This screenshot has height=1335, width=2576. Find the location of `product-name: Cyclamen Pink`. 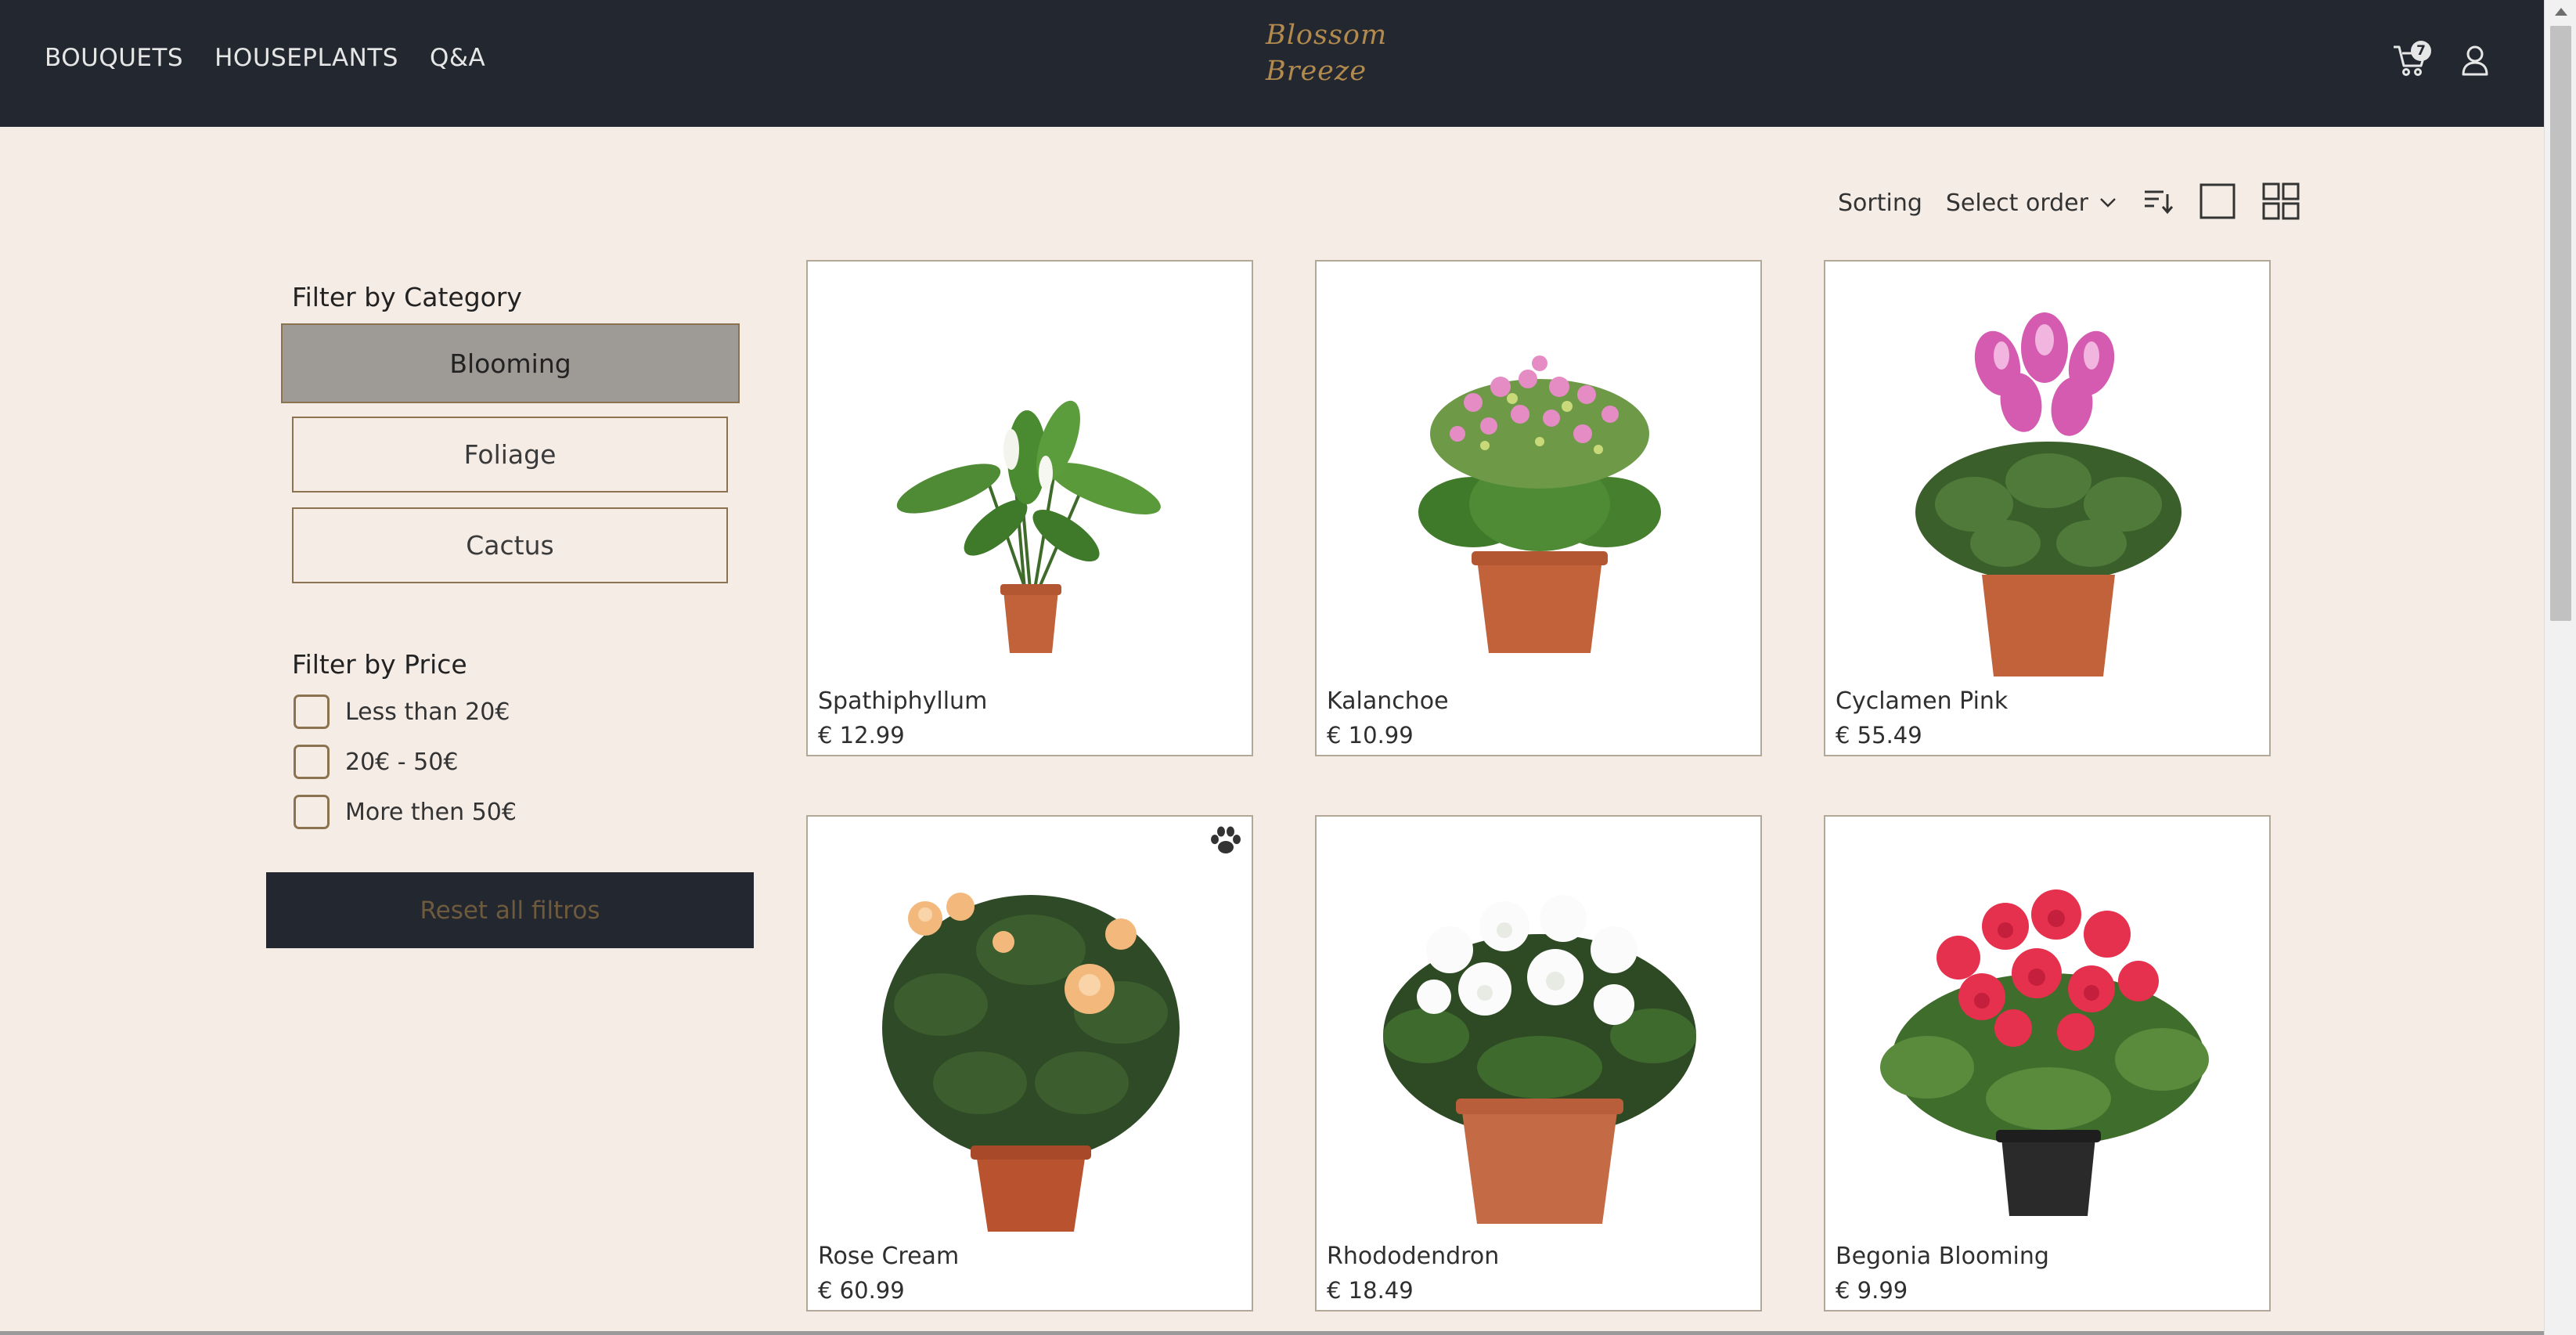

product-name: Cyclamen Pink is located at coordinates (1922, 701).